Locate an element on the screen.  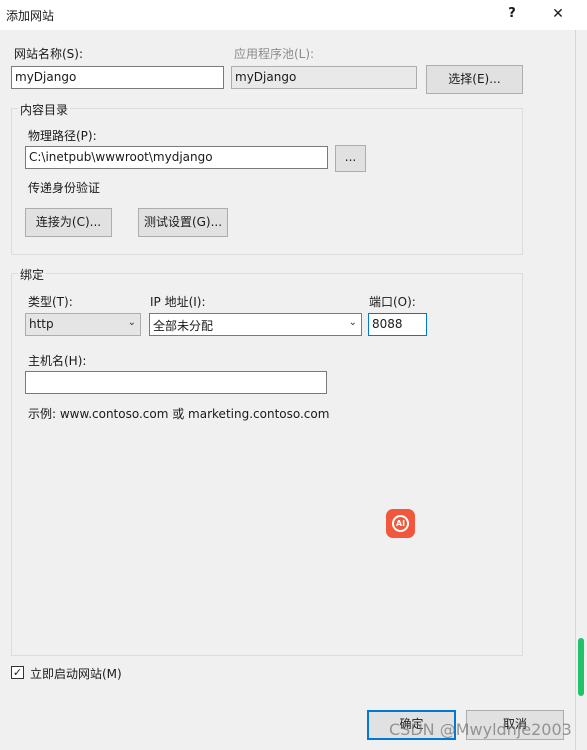
type-label: 类型(T): is located at coordinates (50, 302).